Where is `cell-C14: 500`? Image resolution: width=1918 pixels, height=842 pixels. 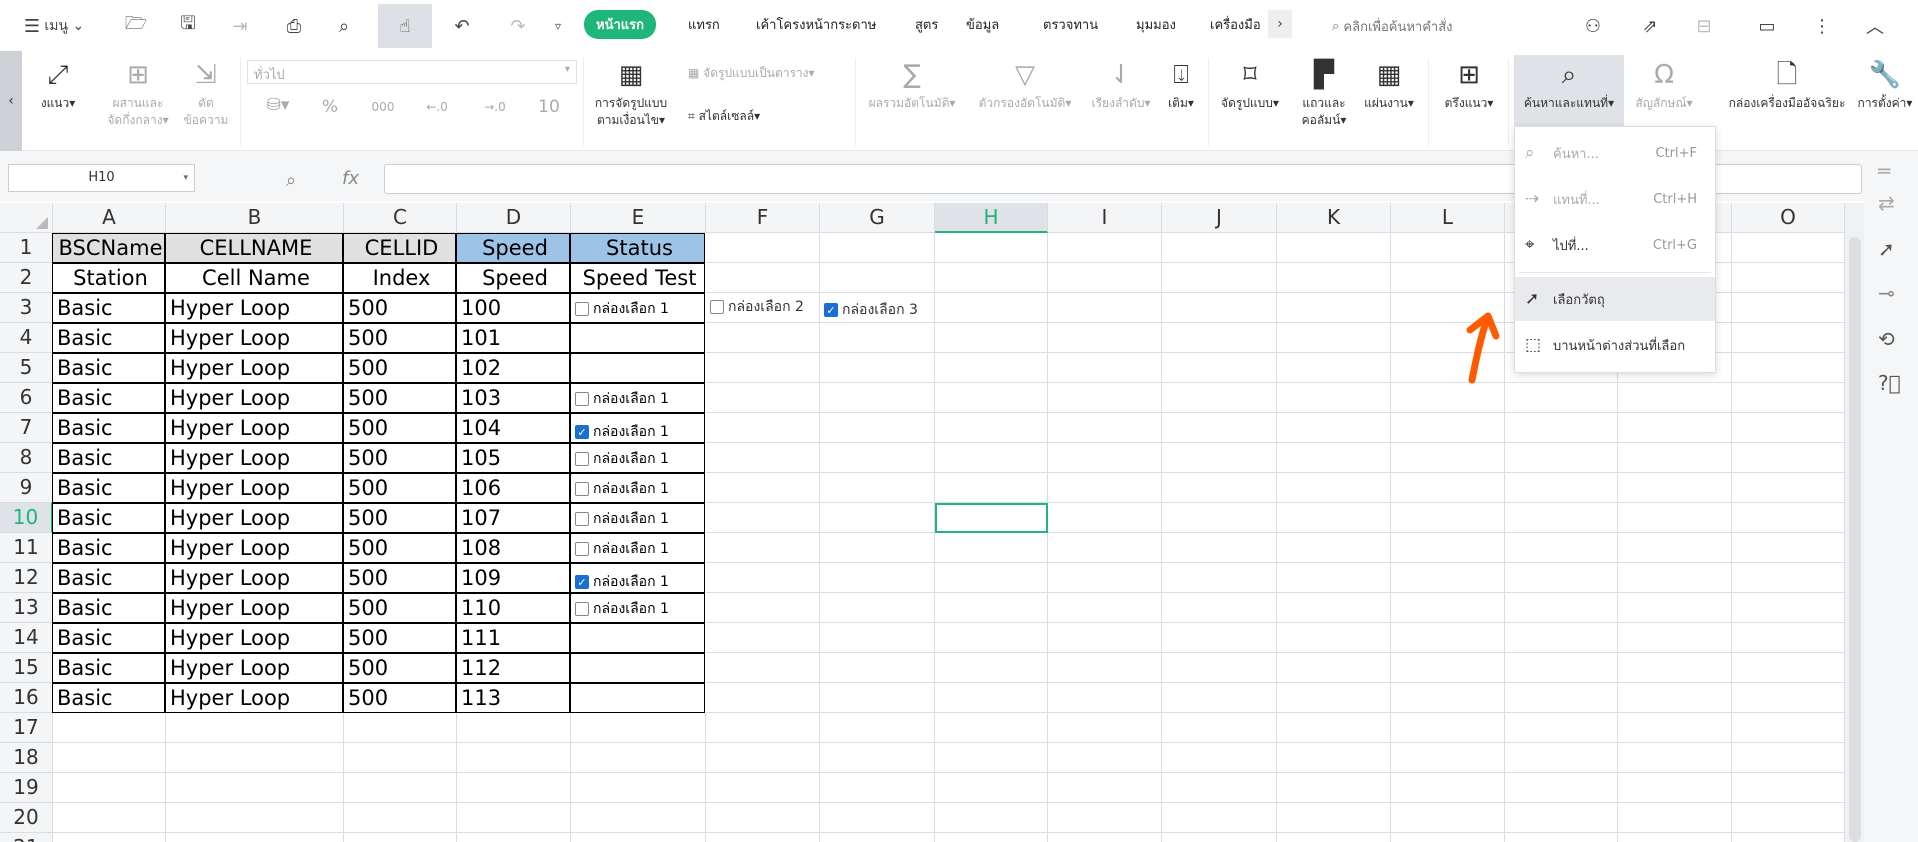 cell-C14: 500 is located at coordinates (399, 638).